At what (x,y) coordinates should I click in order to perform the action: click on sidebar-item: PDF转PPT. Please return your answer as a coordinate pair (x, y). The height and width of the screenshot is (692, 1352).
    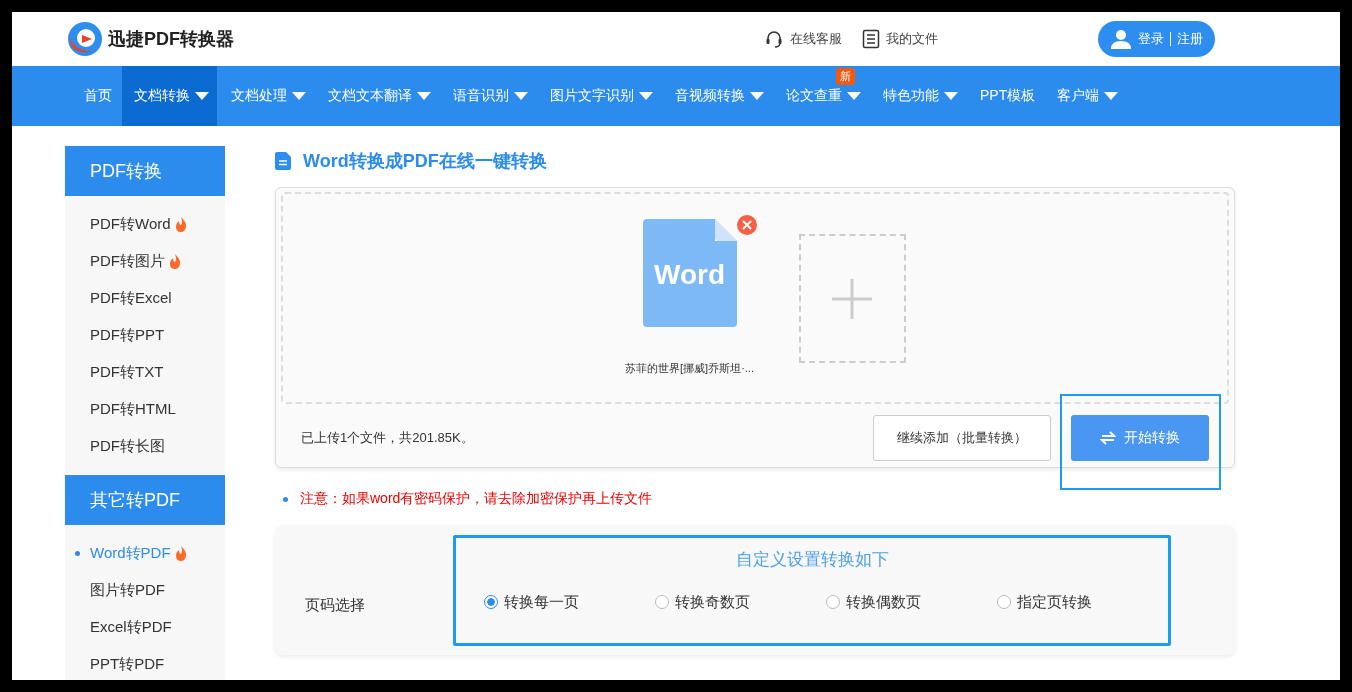
    Looking at the image, I should click on (145, 335).